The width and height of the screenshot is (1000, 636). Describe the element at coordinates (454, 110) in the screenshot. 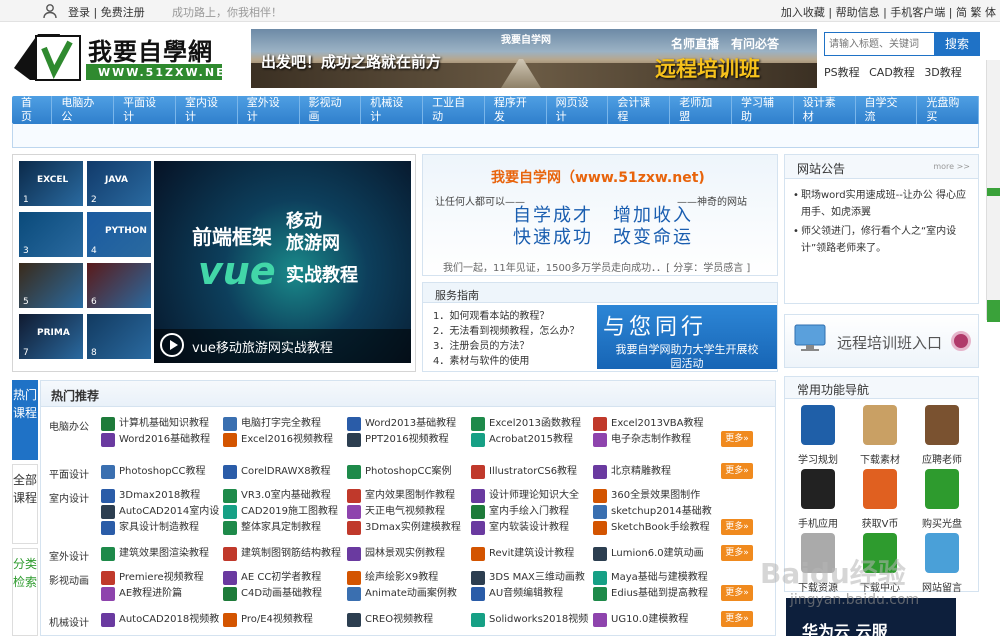

I see `nav-item: 工业自动` at that location.